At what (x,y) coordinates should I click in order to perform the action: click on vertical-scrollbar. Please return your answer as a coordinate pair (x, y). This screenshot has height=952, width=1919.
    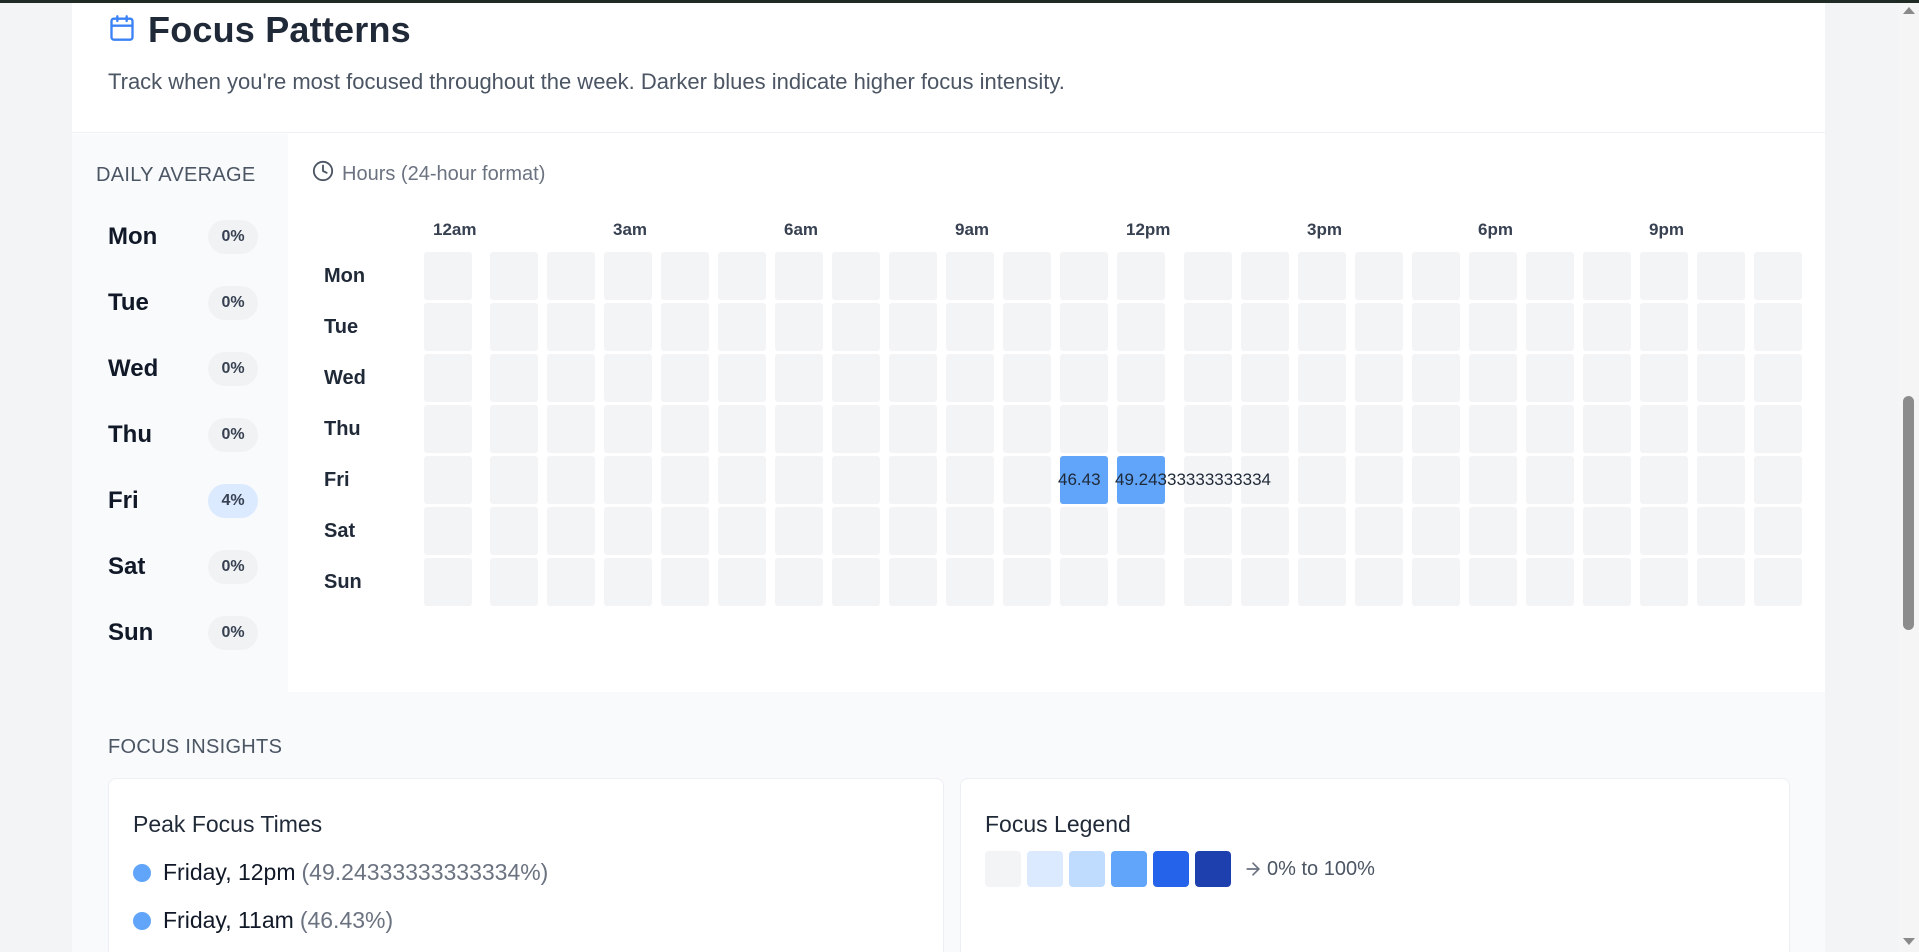
    Looking at the image, I should click on (1908, 477).